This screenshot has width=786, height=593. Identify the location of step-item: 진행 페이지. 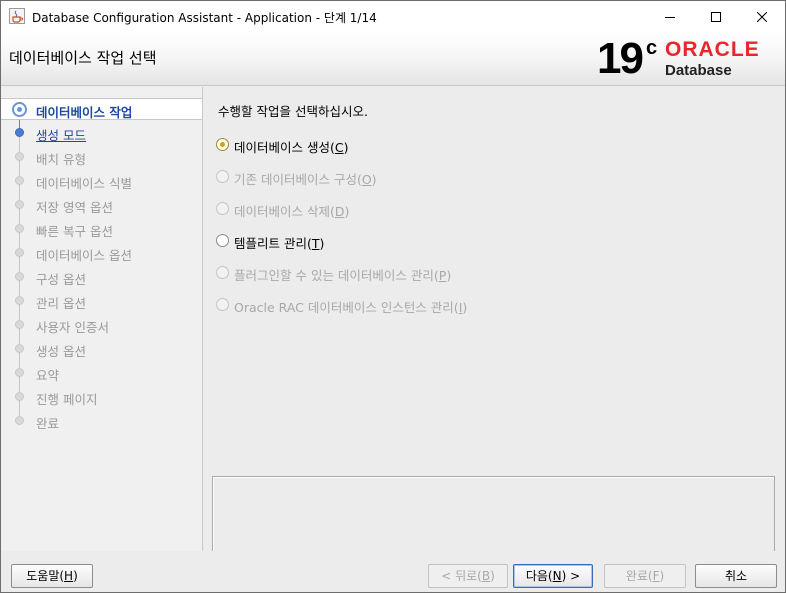
(101, 397).